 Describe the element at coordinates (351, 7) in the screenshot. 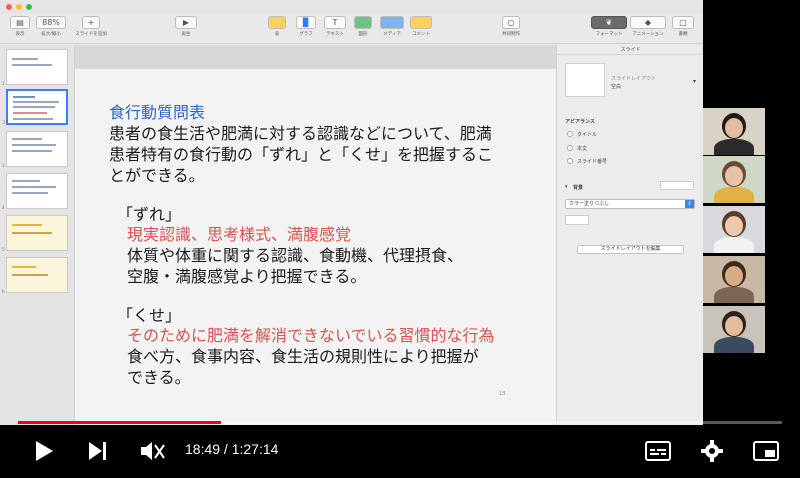

I see `title-bar` at that location.